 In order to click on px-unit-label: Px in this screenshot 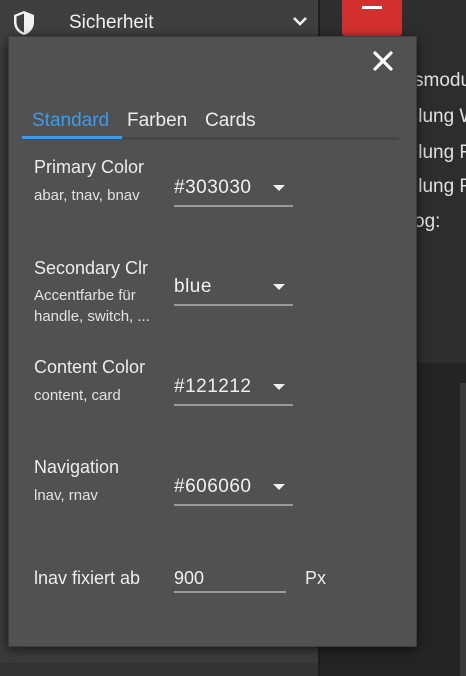, I will do `click(316, 578)`.